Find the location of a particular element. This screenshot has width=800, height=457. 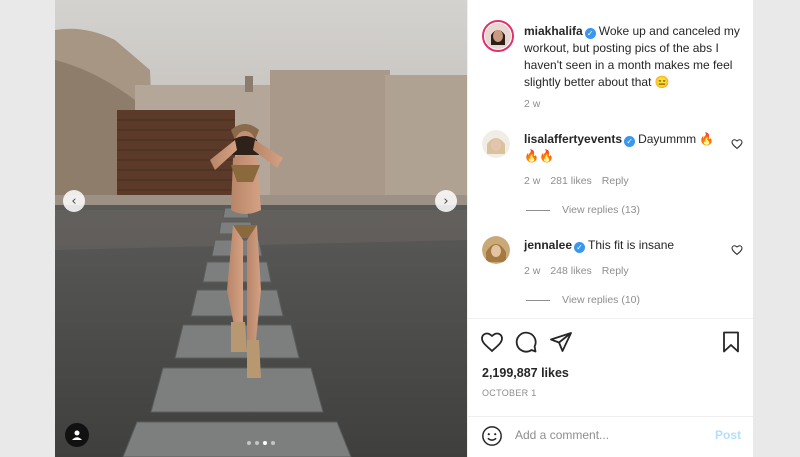

user-tag-icon is located at coordinates (77, 435).